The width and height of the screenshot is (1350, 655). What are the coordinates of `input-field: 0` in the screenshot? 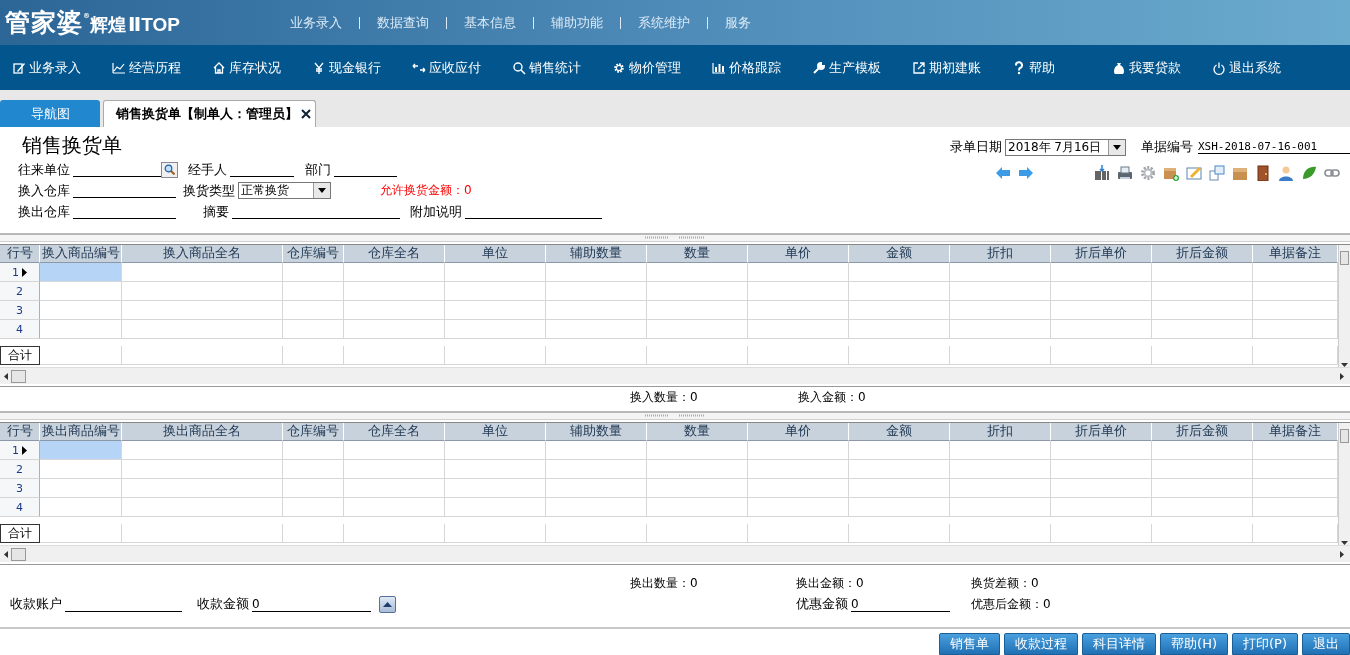 It's located at (900, 604).